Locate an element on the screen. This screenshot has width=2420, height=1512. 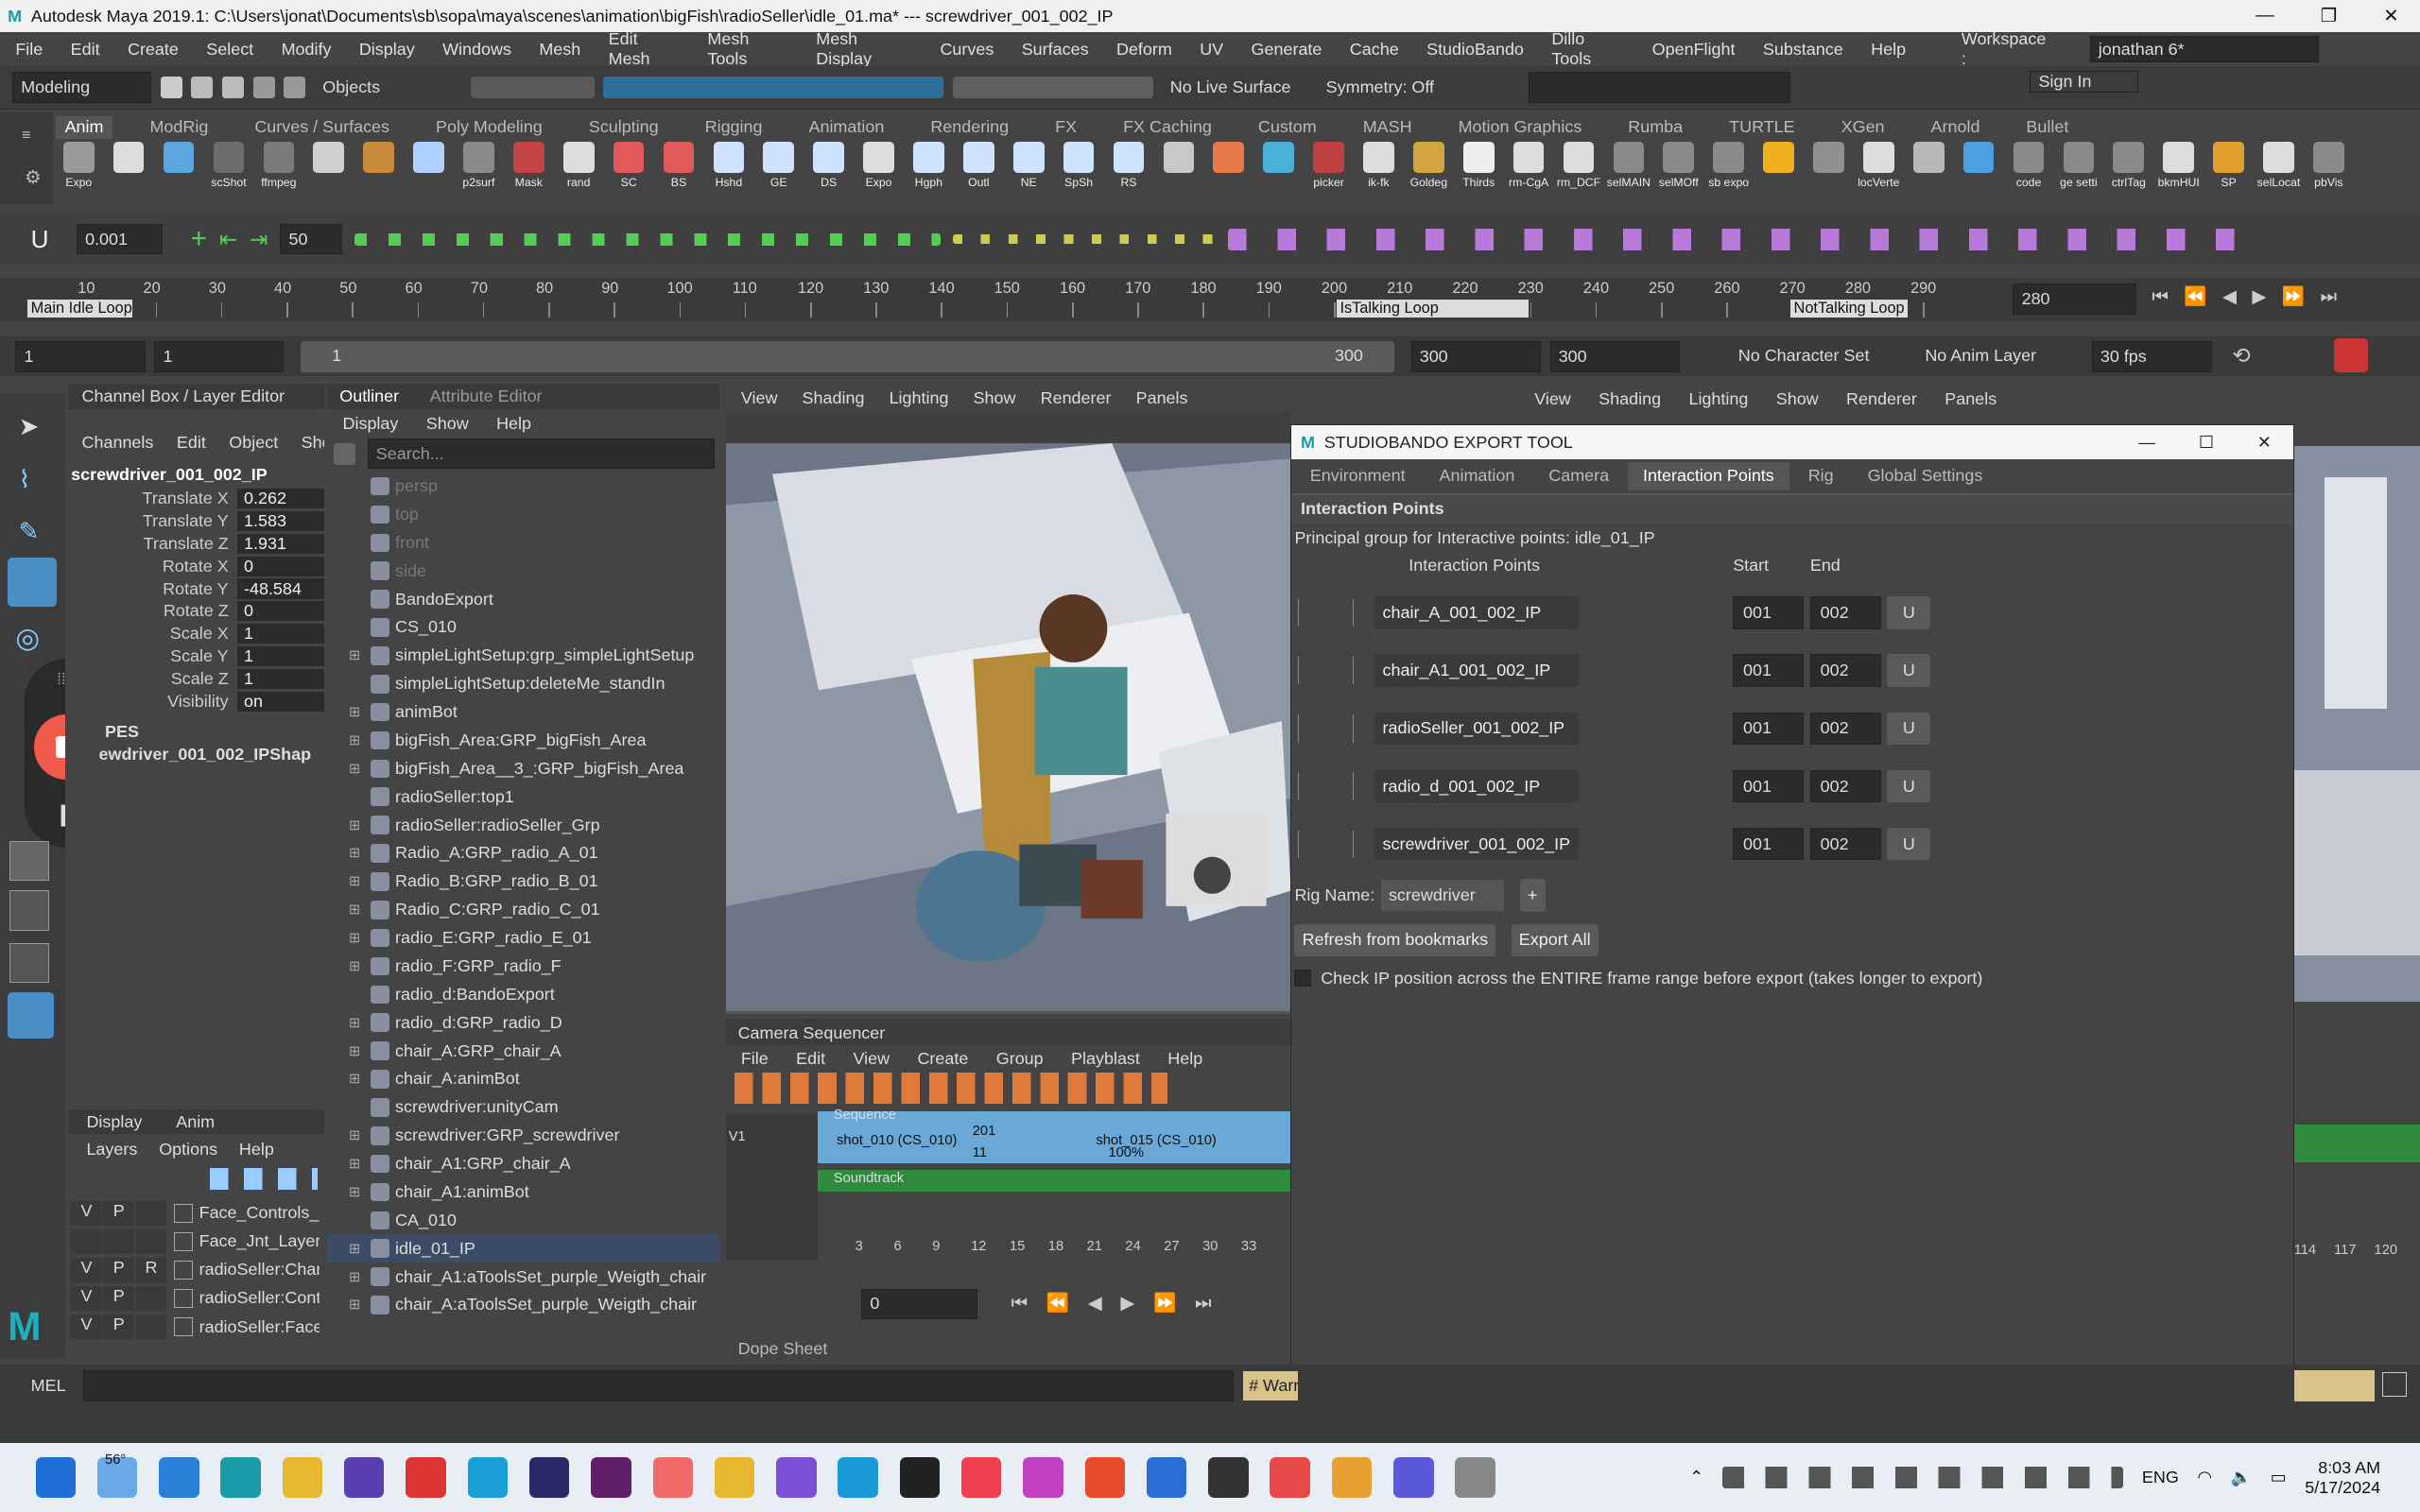
clock-time: 8:03 AM is located at coordinates (2349, 1468).